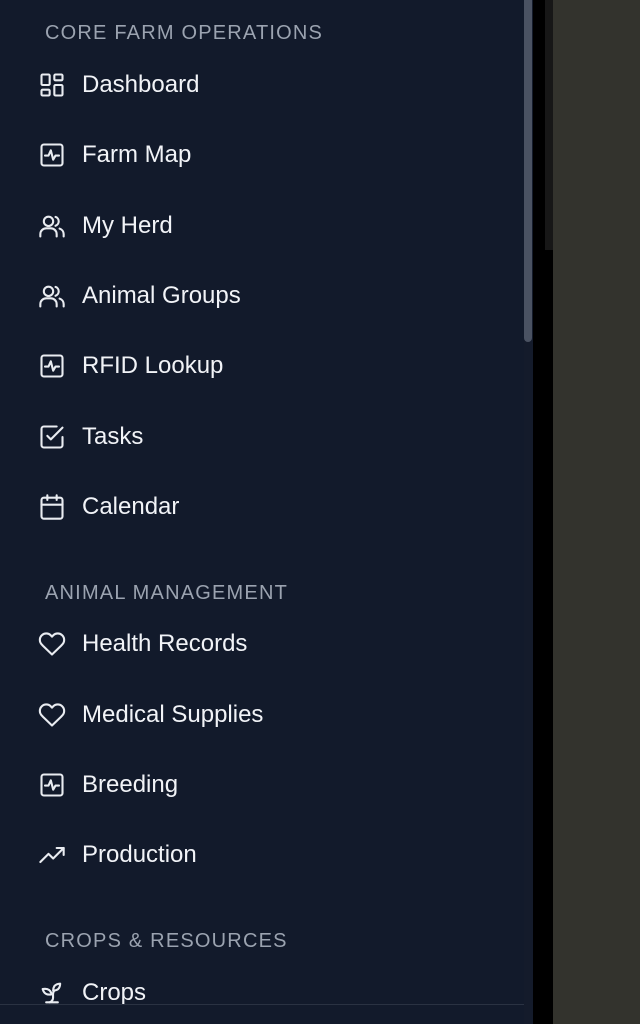 The height and width of the screenshot is (1024, 640). What do you see at coordinates (260, 437) in the screenshot?
I see `nav-item-tasks: Tasks` at bounding box center [260, 437].